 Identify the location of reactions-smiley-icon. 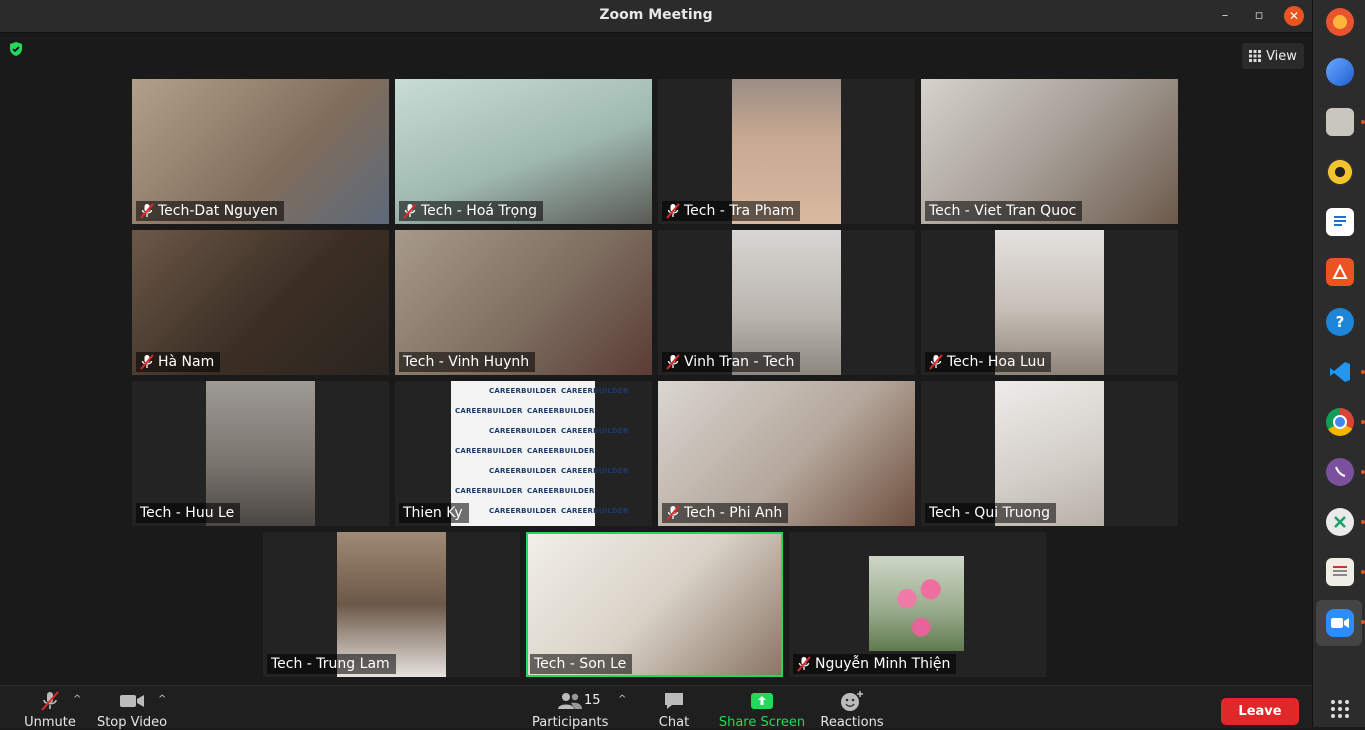
(852, 701).